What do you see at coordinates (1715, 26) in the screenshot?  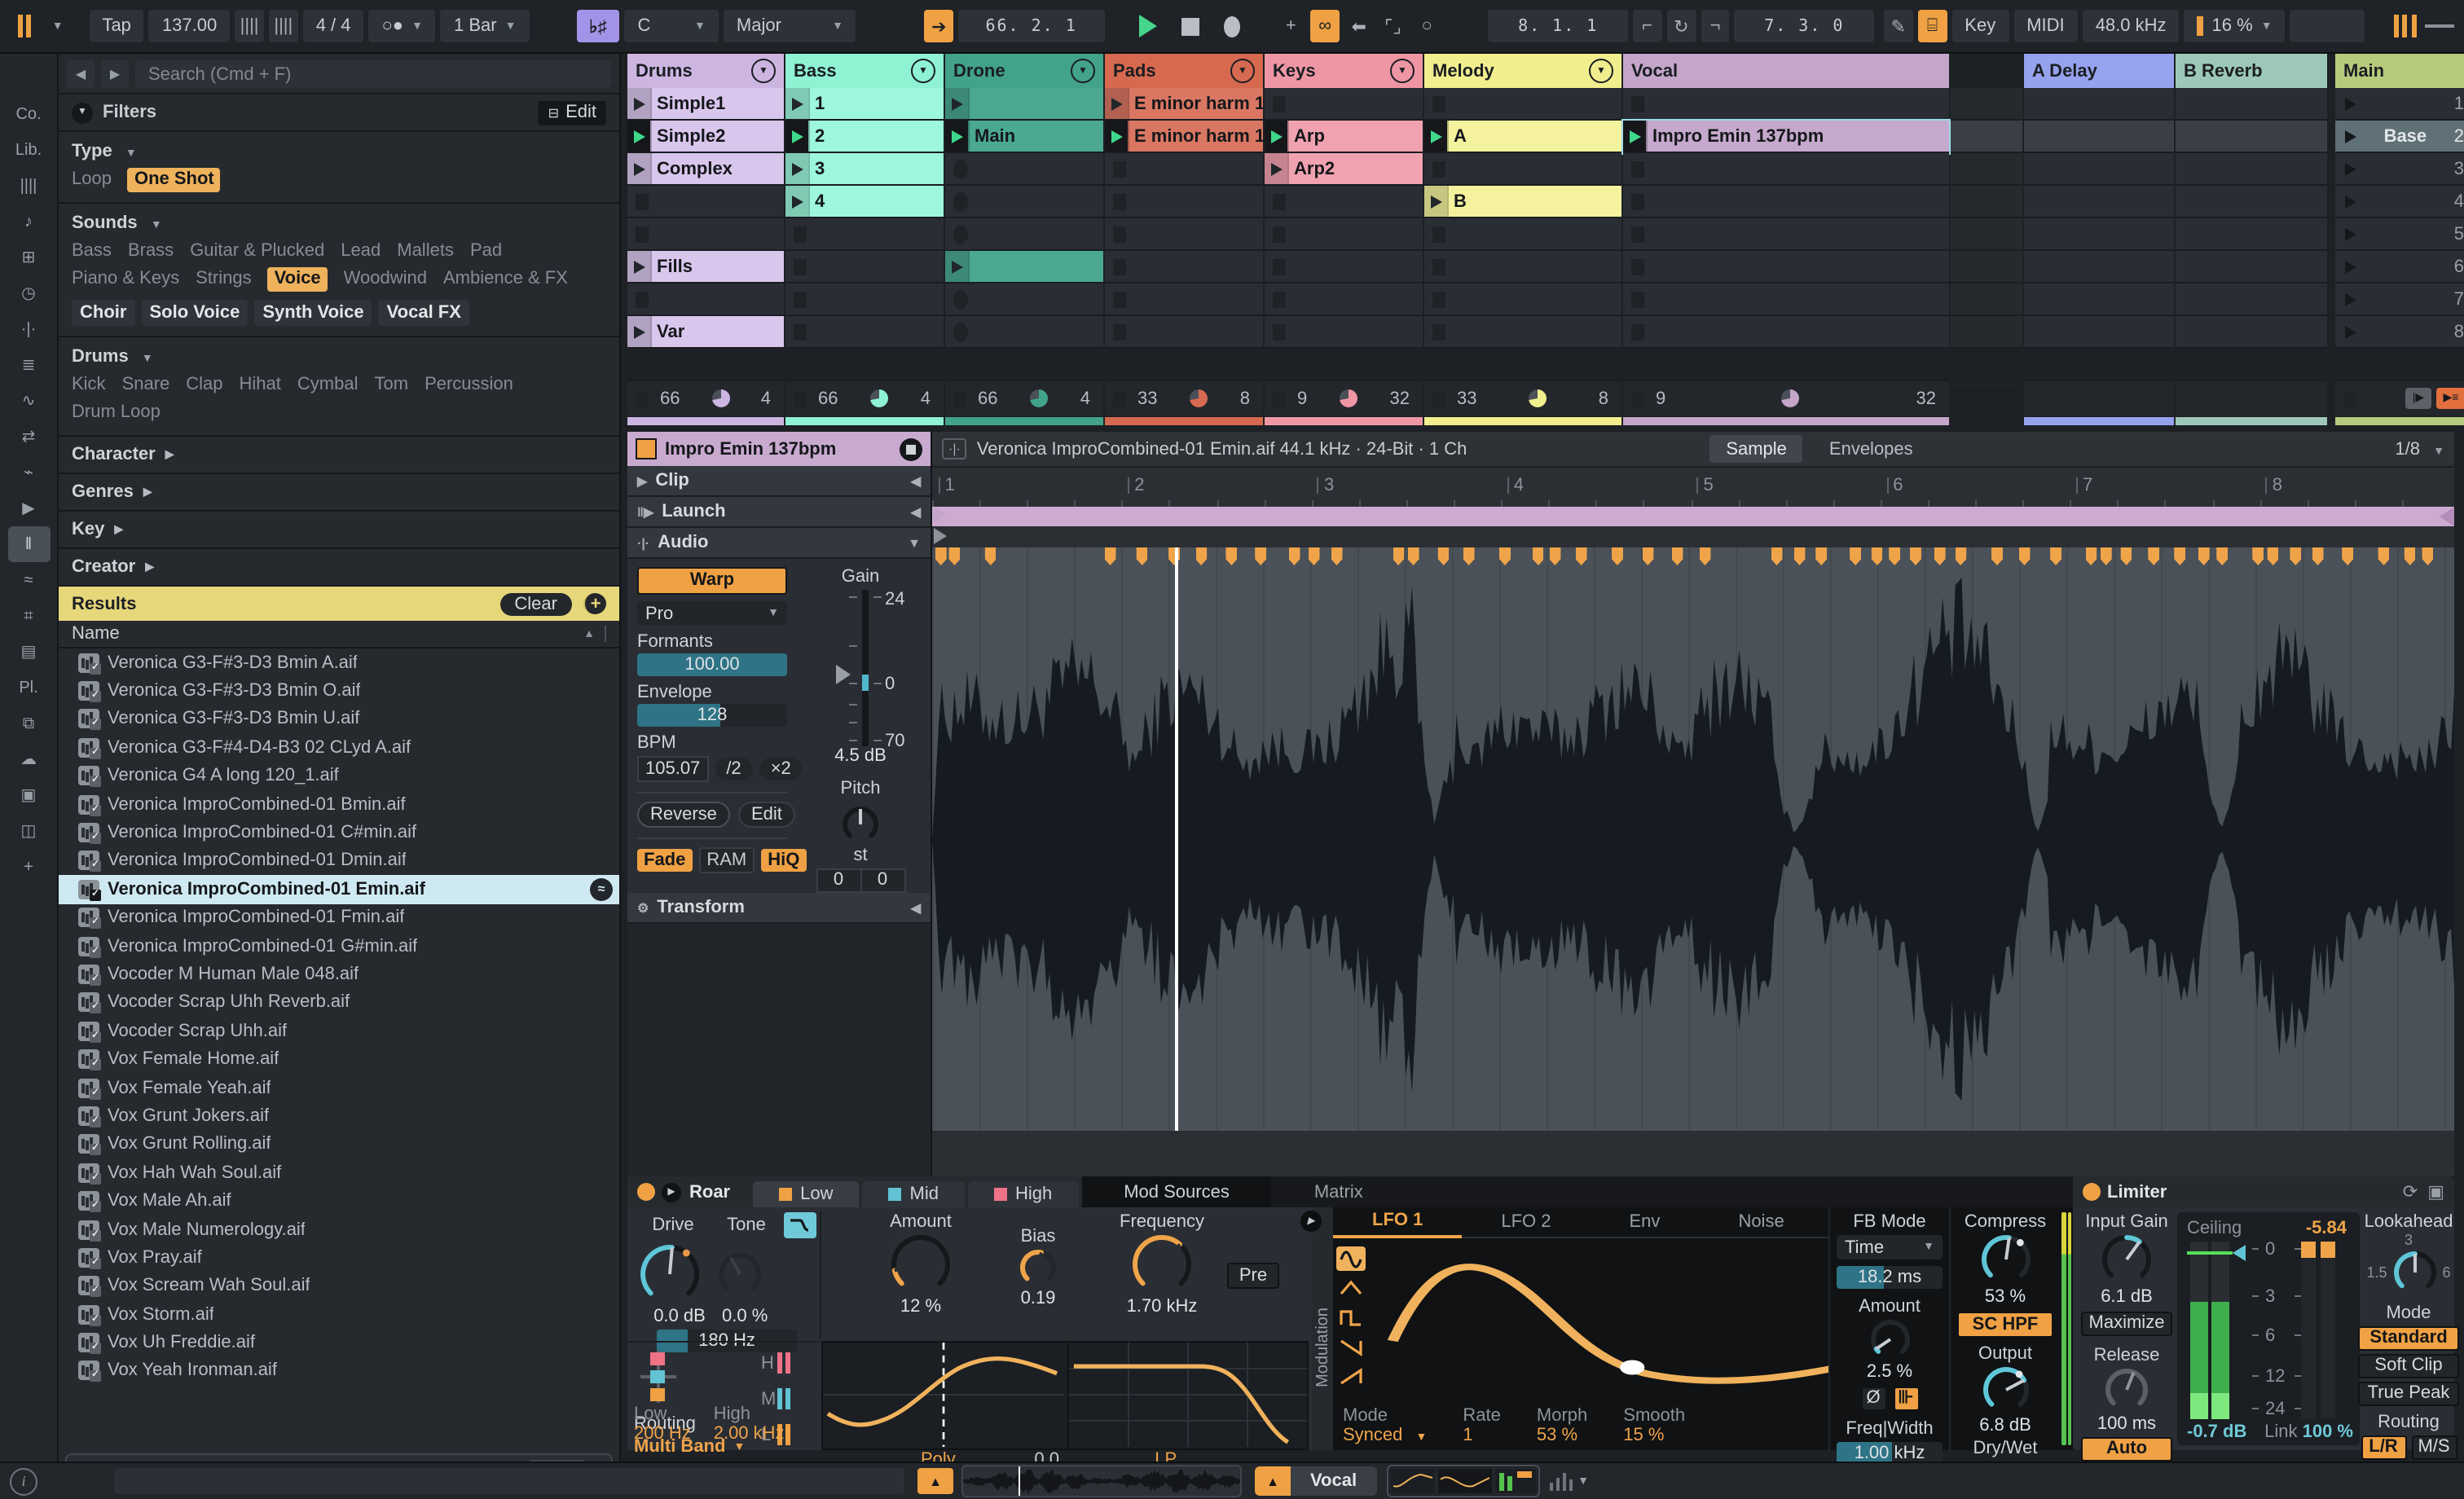 I see `punch-out-icon: ¬` at bounding box center [1715, 26].